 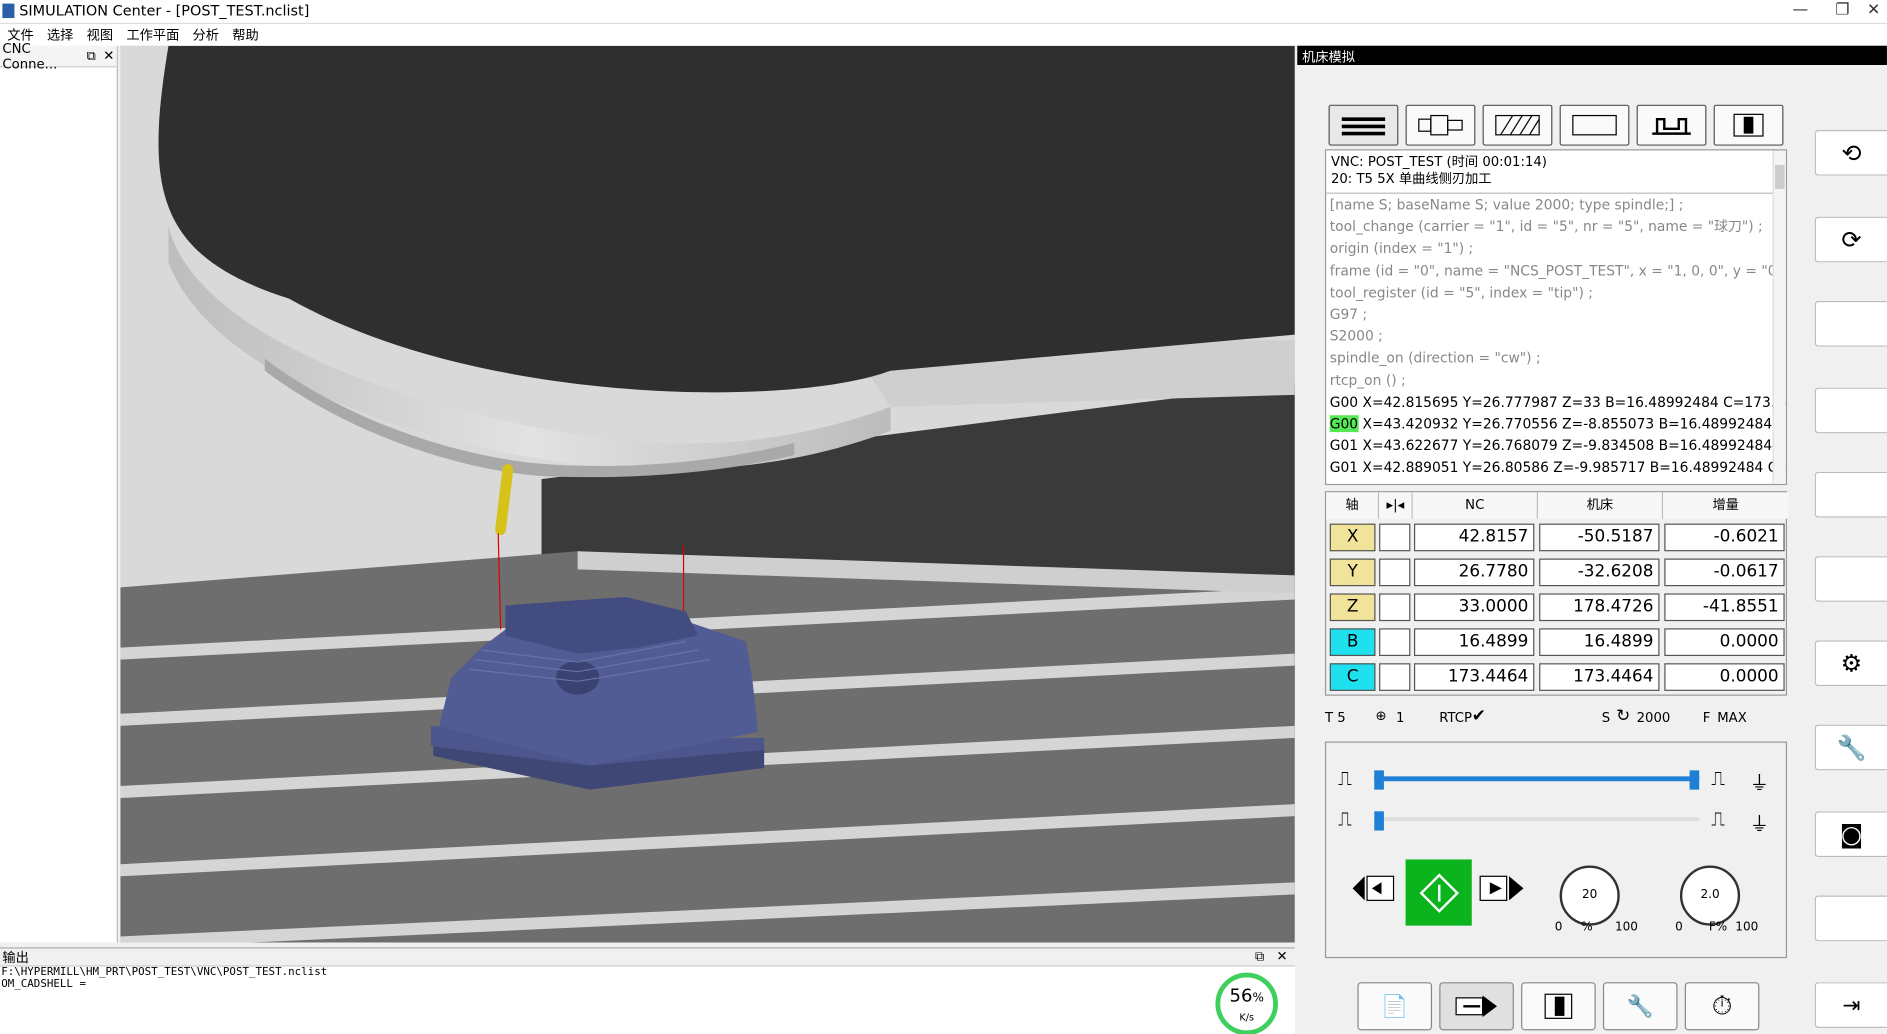 I want to click on run-forward-button, so click(x=1476, y=1006).